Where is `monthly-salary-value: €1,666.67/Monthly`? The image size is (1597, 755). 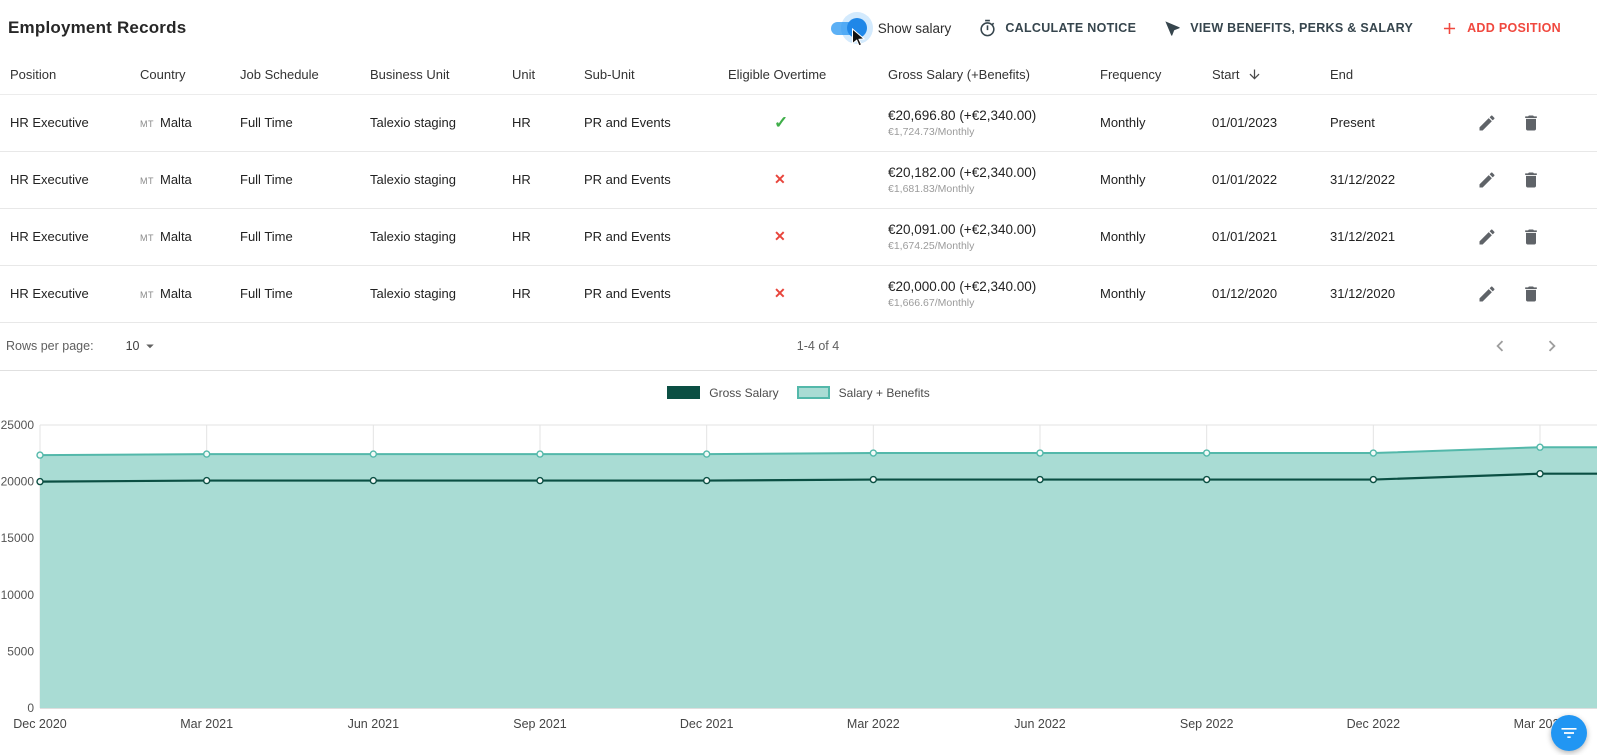
monthly-salary-value: €1,666.67/Monthly is located at coordinates (931, 302).